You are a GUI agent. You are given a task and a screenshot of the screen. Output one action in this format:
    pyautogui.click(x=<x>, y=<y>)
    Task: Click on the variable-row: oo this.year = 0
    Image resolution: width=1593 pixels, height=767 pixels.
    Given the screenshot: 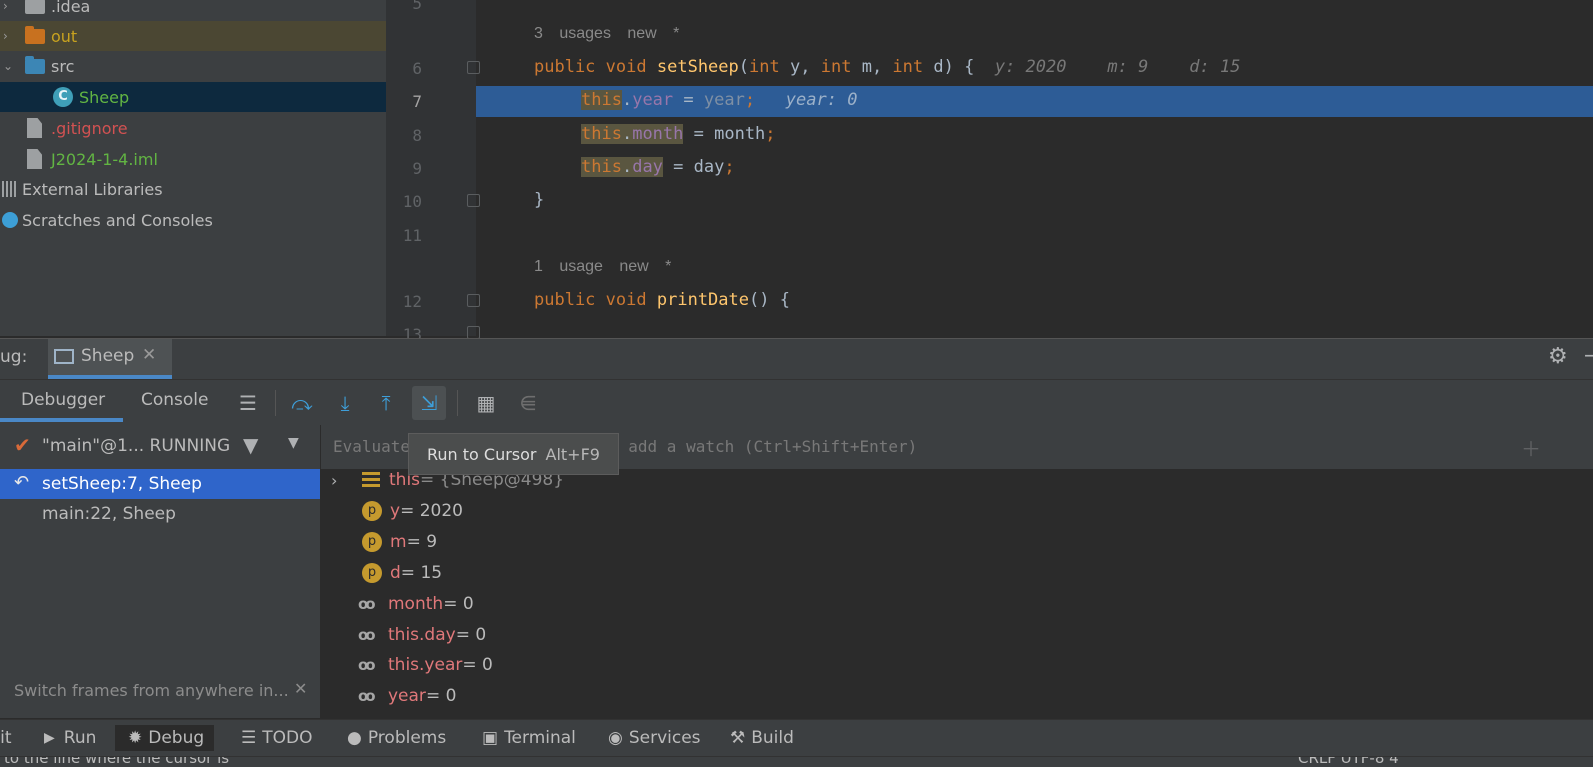 What is the action you would take?
    pyautogui.click(x=425, y=665)
    